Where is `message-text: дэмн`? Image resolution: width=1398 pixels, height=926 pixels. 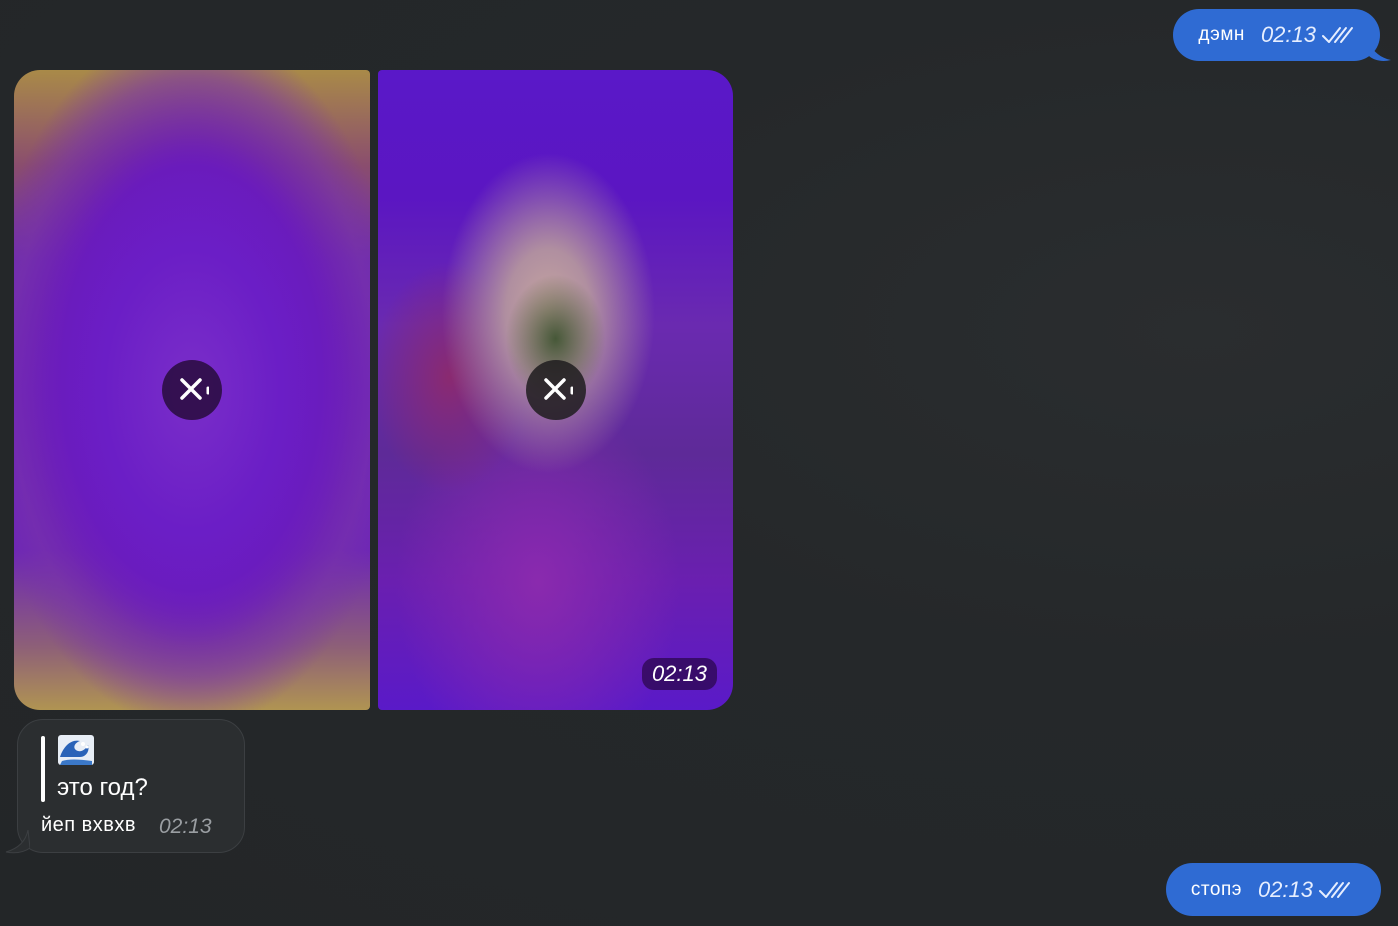 message-text: дэмн is located at coordinates (1221, 34).